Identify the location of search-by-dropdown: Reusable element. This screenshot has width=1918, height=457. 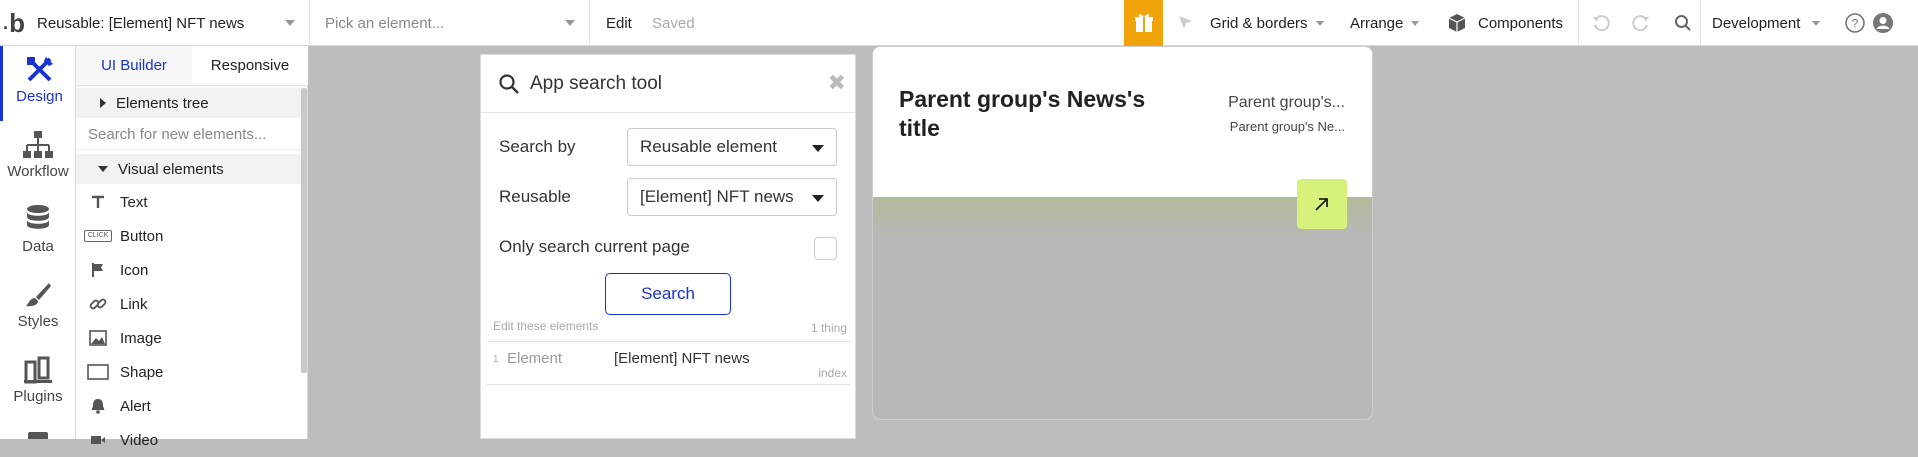
(732, 147).